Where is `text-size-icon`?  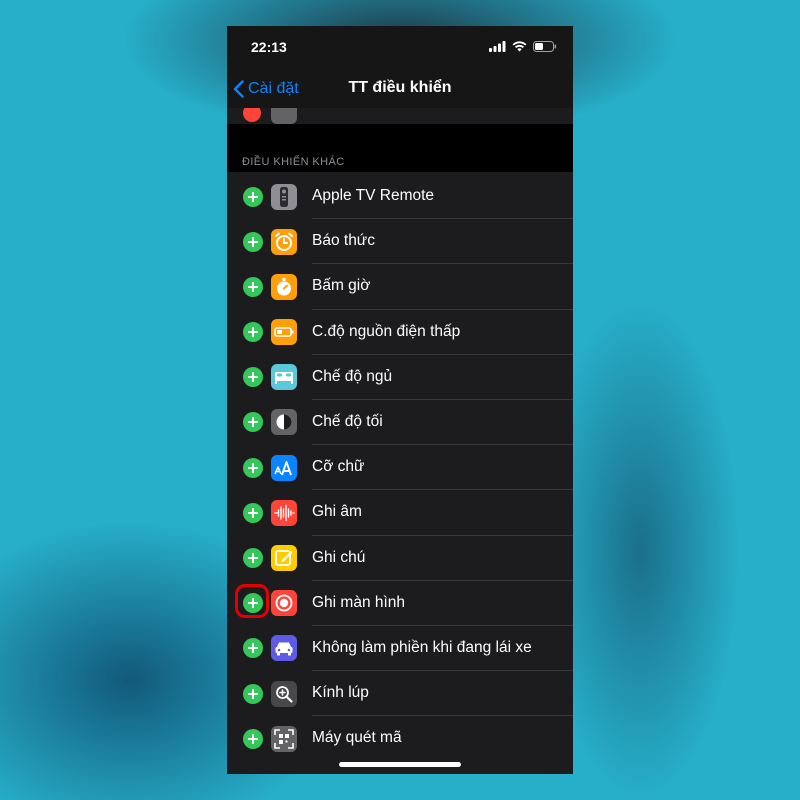
text-size-icon is located at coordinates (284, 467).